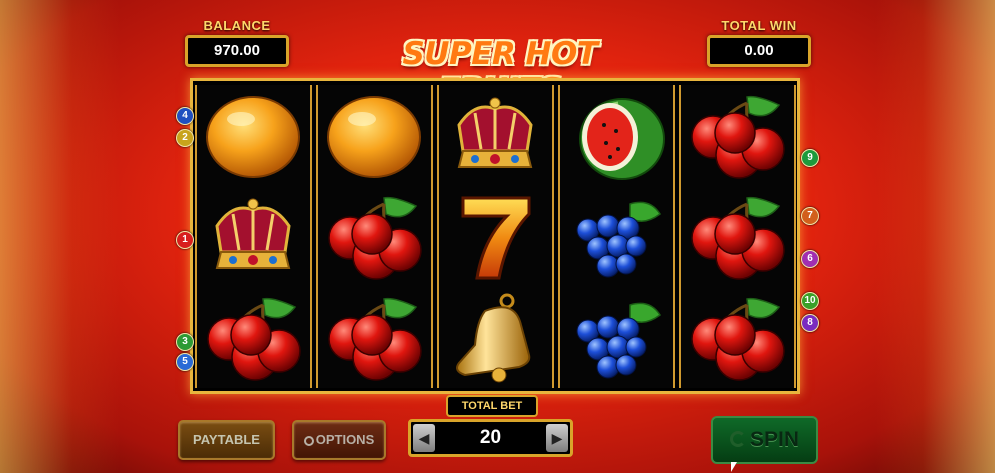  I want to click on spin-icon, so click(737, 439).